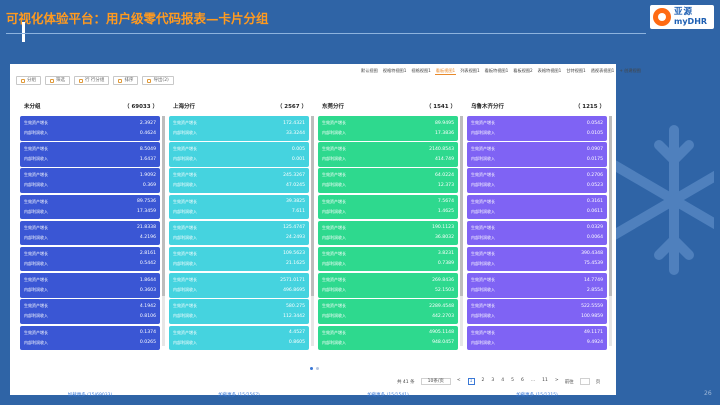 The width and height of the screenshot is (720, 405). What do you see at coordinates (90, 259) in the screenshot?
I see `report-card: 生效资产增长 2.8161 内部利润收入 0.5442` at bounding box center [90, 259].